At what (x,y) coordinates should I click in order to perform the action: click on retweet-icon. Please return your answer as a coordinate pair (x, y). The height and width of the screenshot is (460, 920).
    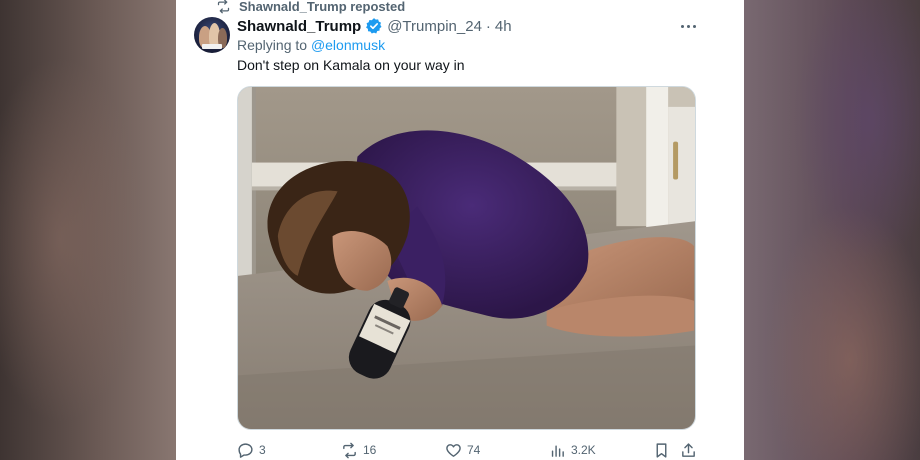
    Looking at the image, I should click on (349, 450).